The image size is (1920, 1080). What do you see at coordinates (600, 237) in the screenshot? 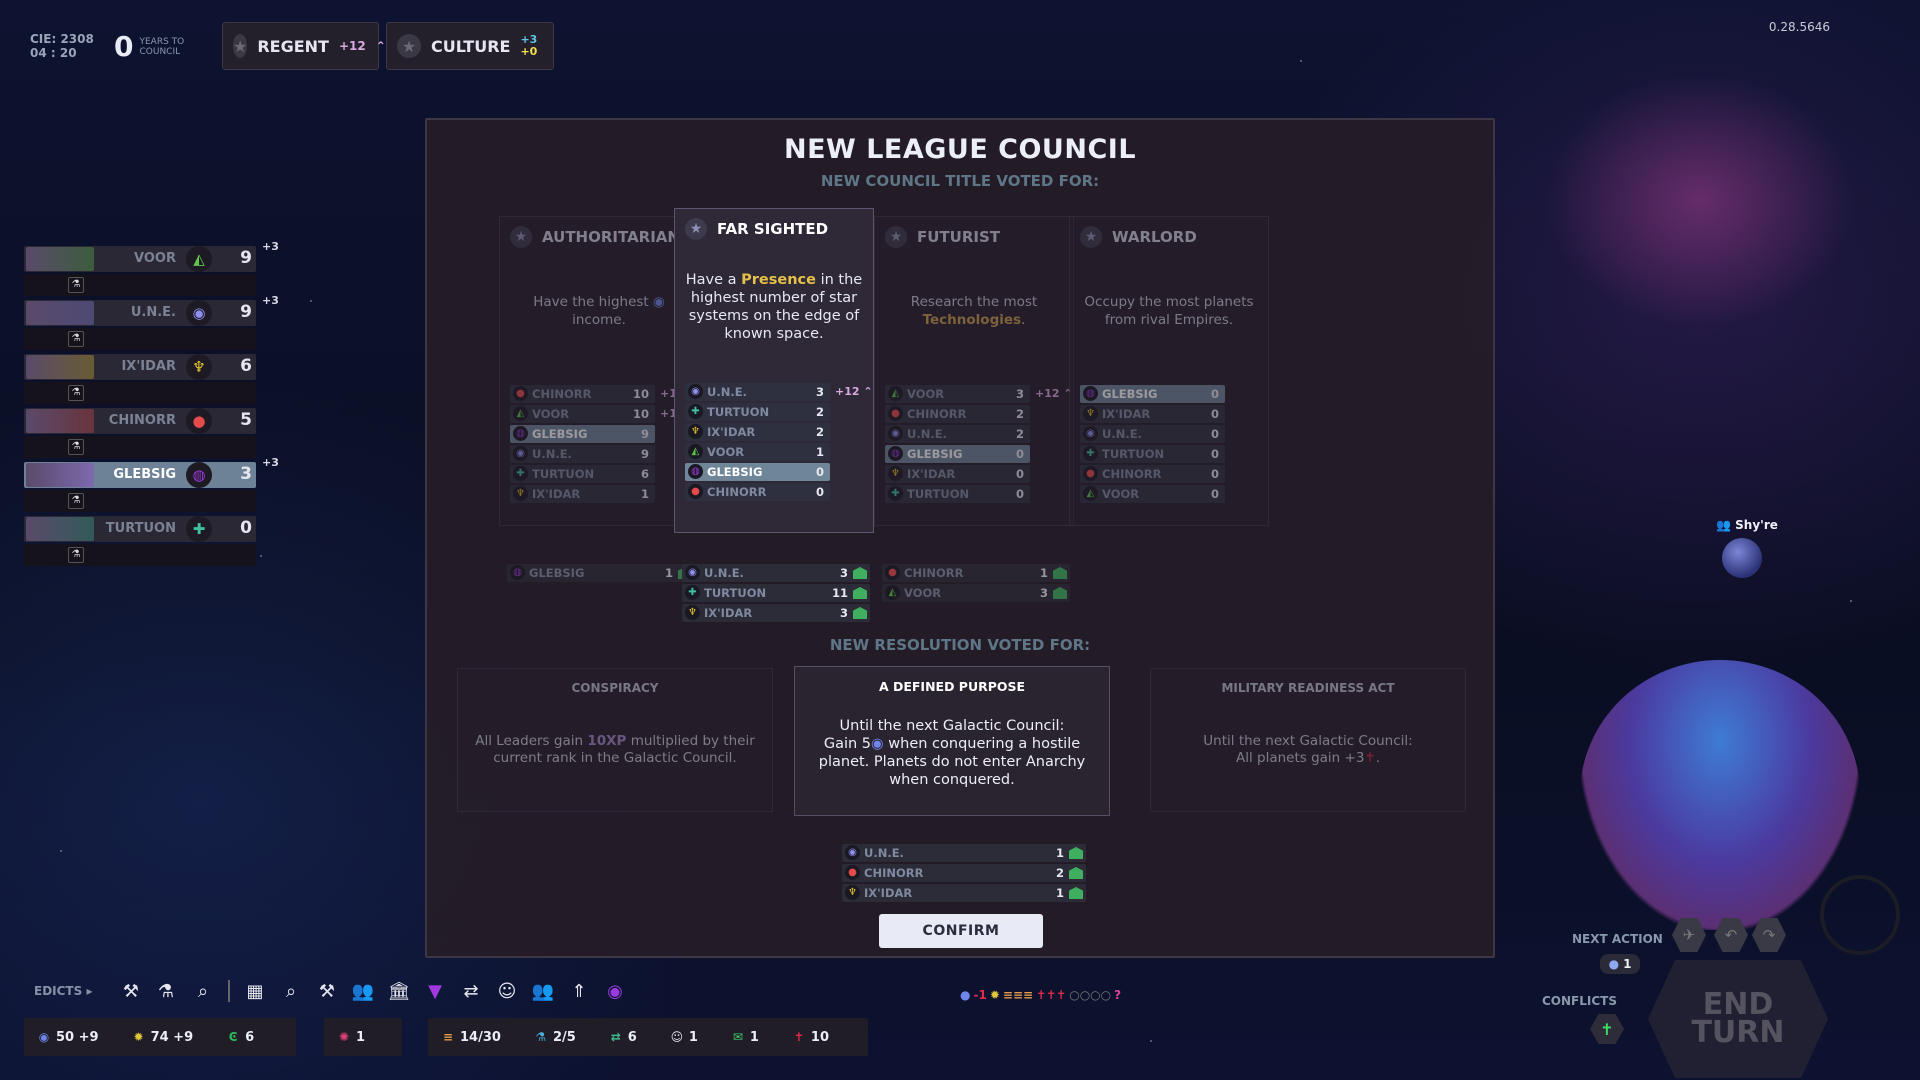
I see `card-header: ★ AUTHORITARIAN` at bounding box center [600, 237].